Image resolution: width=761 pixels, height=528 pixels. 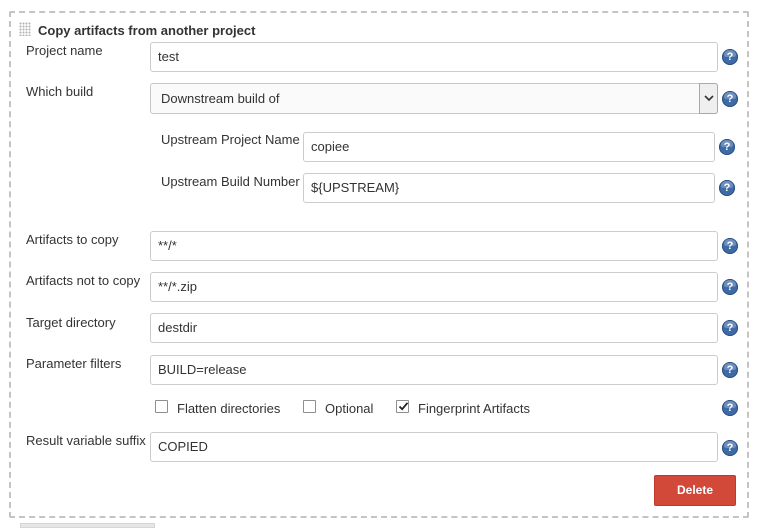 What do you see at coordinates (434, 98) in the screenshot?
I see `which-build-select: Downstream build of` at bounding box center [434, 98].